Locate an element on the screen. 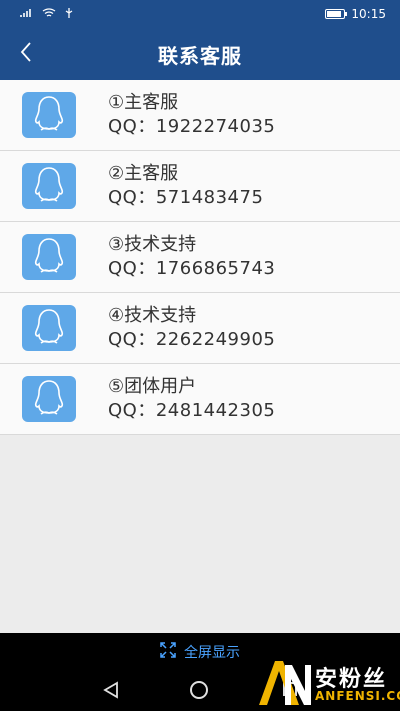  contact-row: ⑤团体用户 QQ：2481442305 is located at coordinates (200, 399).